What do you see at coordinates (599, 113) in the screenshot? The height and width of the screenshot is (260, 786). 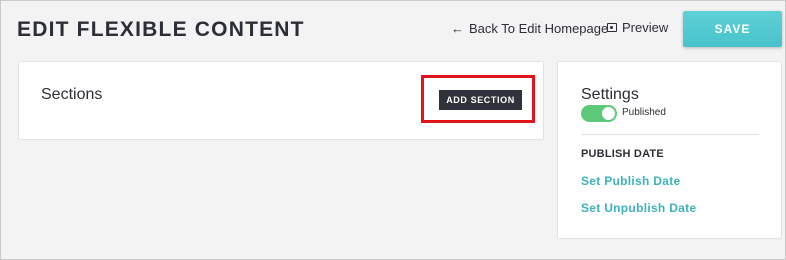 I see `published-toggle` at bounding box center [599, 113].